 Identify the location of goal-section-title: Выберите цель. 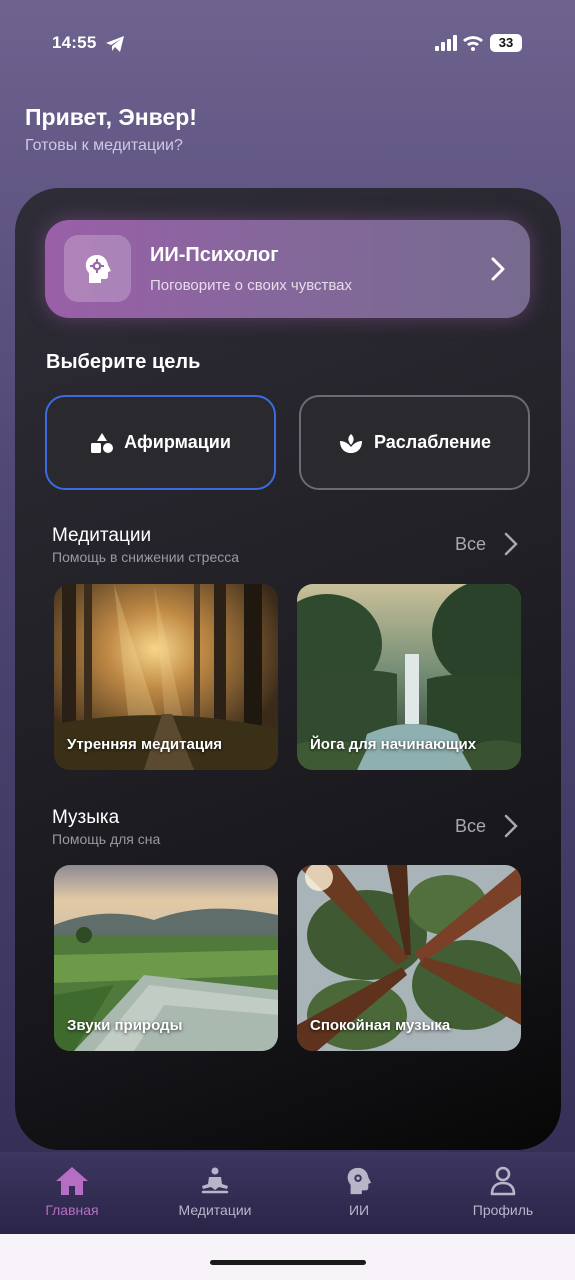
(123, 362).